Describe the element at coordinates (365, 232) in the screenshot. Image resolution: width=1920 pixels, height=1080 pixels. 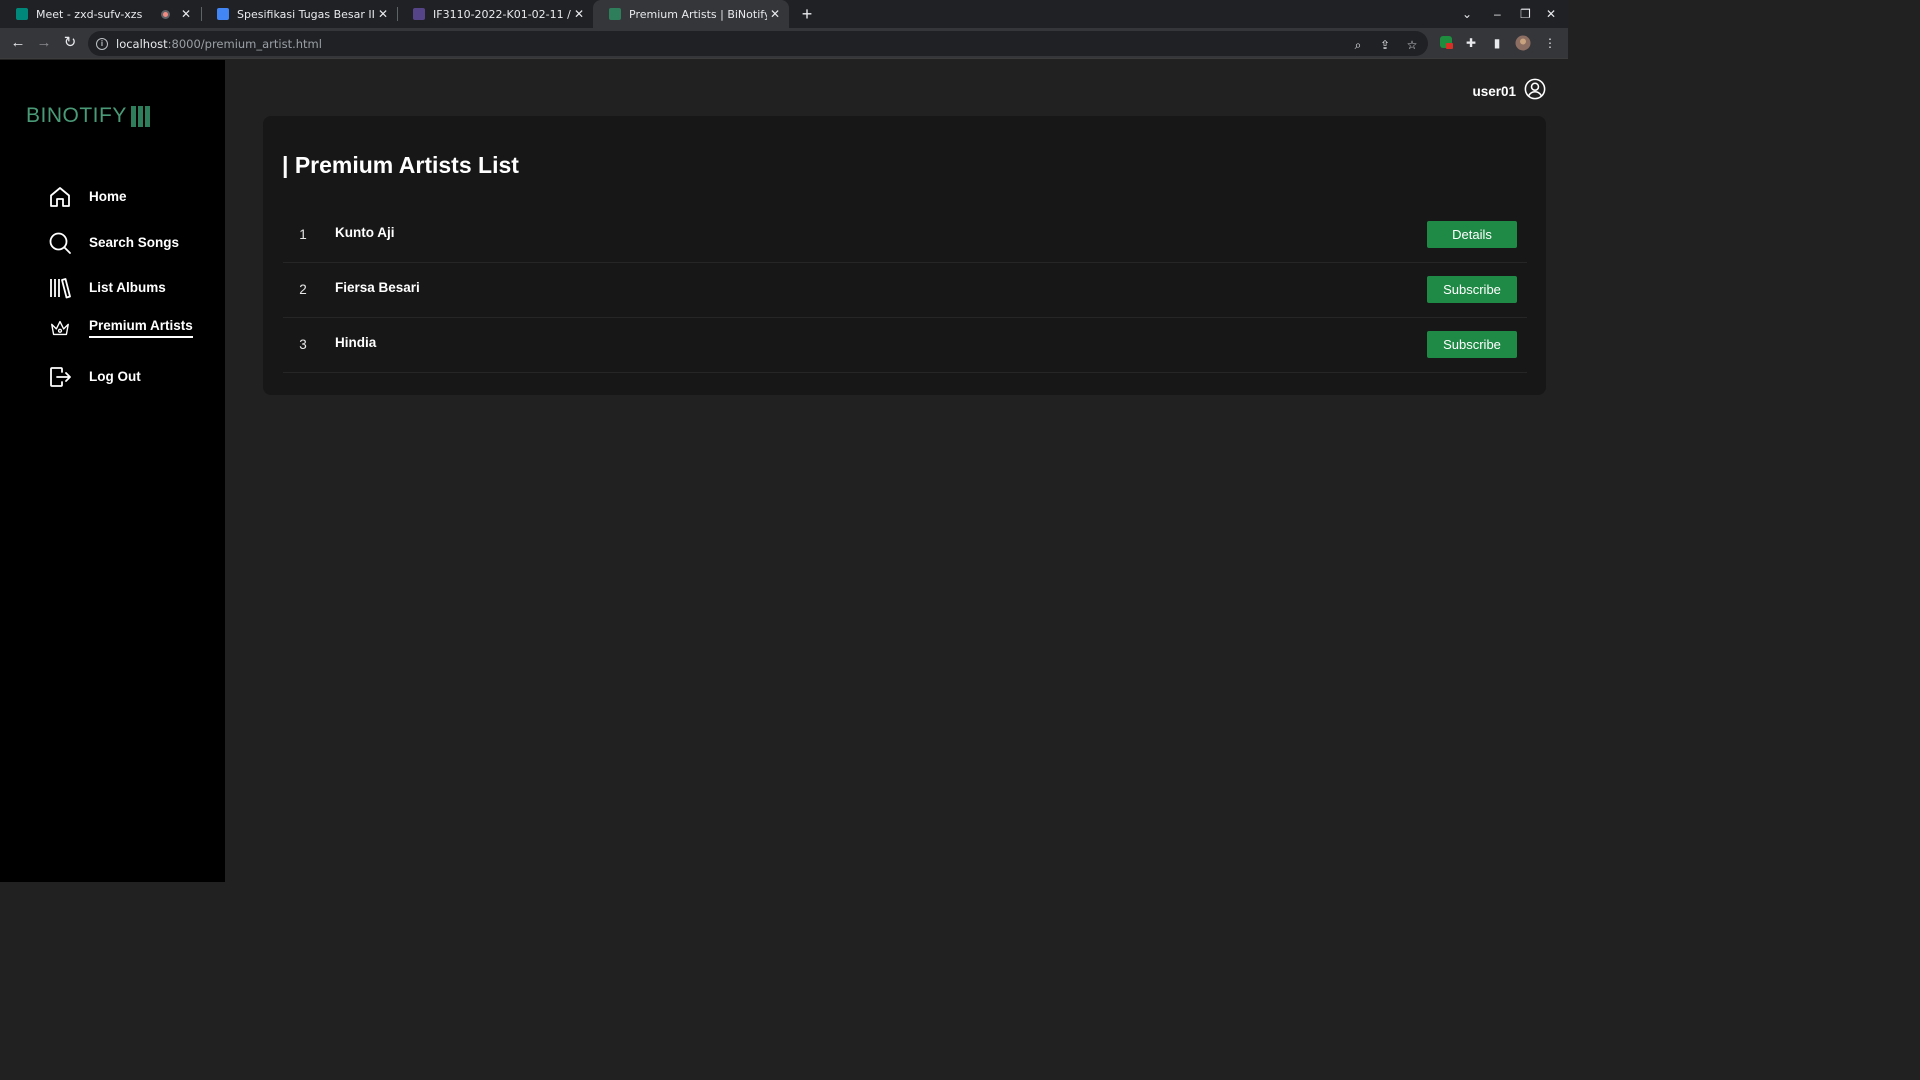
I see `artist-name: Kunto Aji` at that location.